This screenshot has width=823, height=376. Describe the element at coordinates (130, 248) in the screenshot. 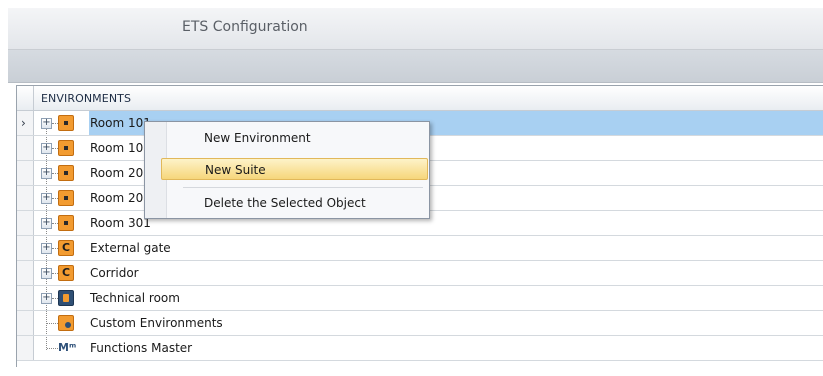

I see `row-label: External gate` at that location.